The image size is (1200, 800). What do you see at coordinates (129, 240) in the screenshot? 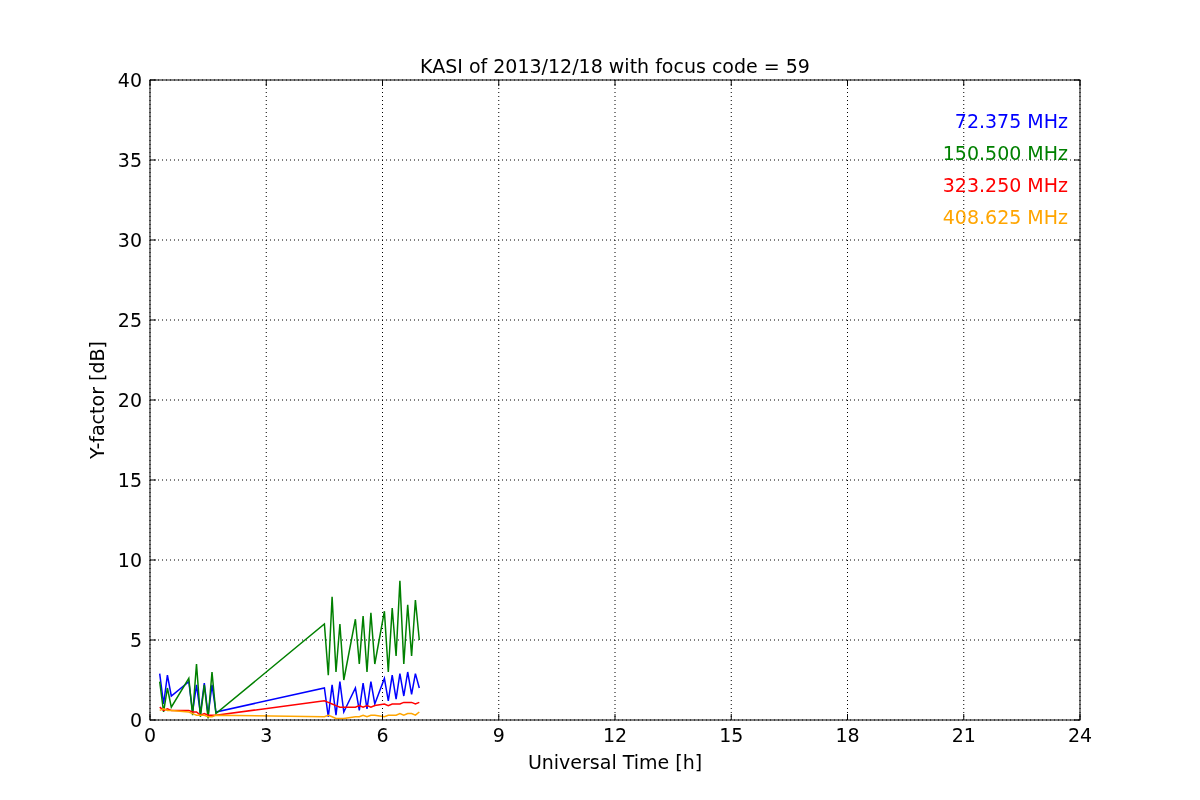
I see `tick-label: 30` at bounding box center [129, 240].